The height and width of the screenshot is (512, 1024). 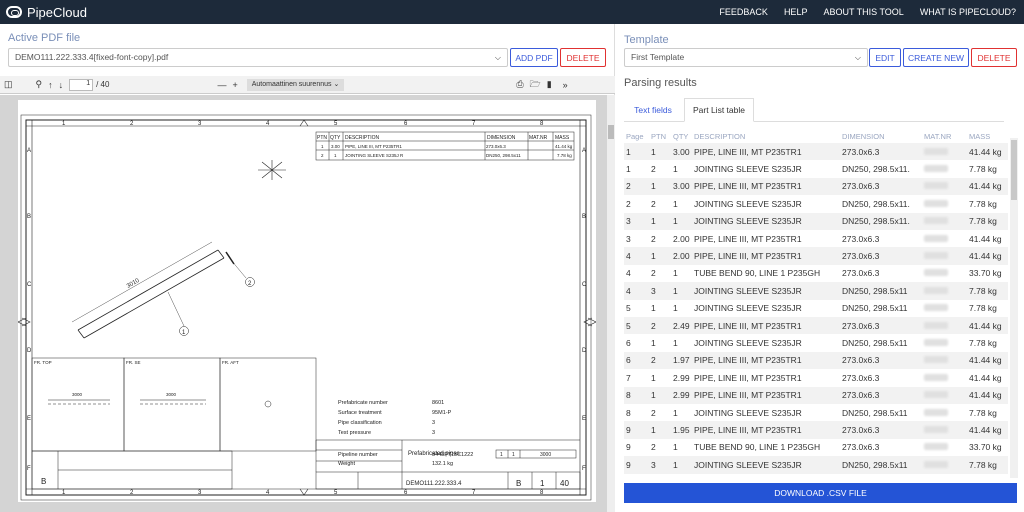 I want to click on compass-icon, so click(x=272, y=170).